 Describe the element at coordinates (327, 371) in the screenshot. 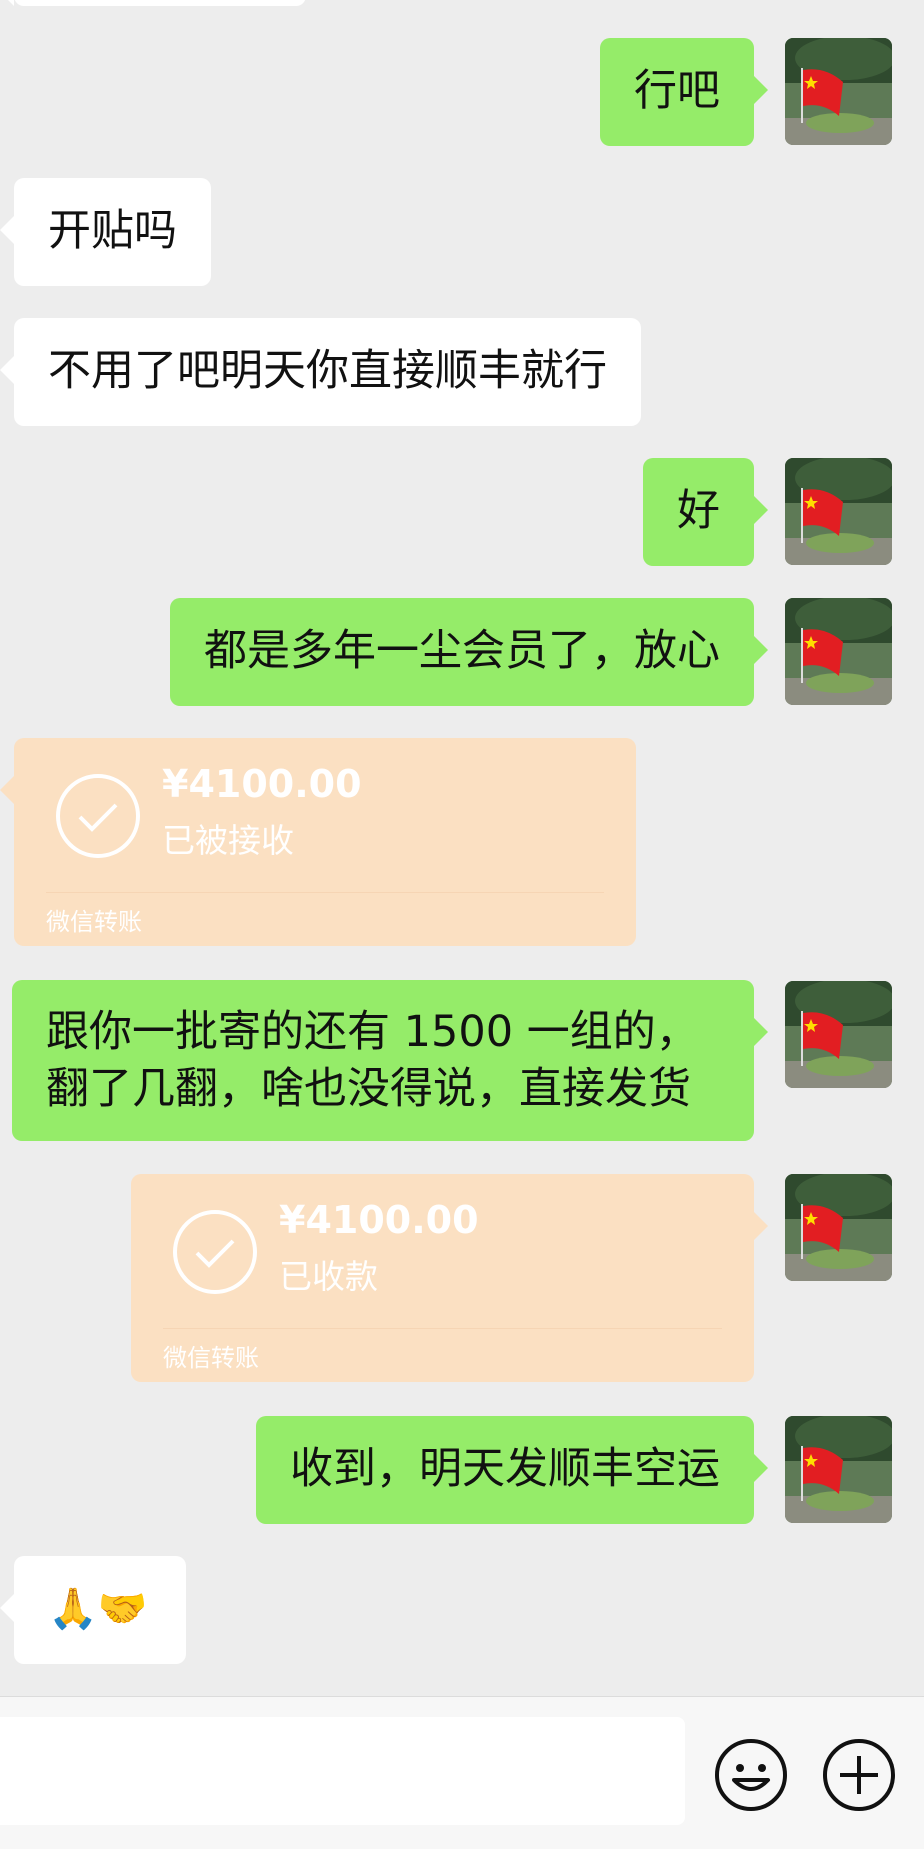

I see `message-text: 不用了吧明天你直接顺丰就行` at that location.